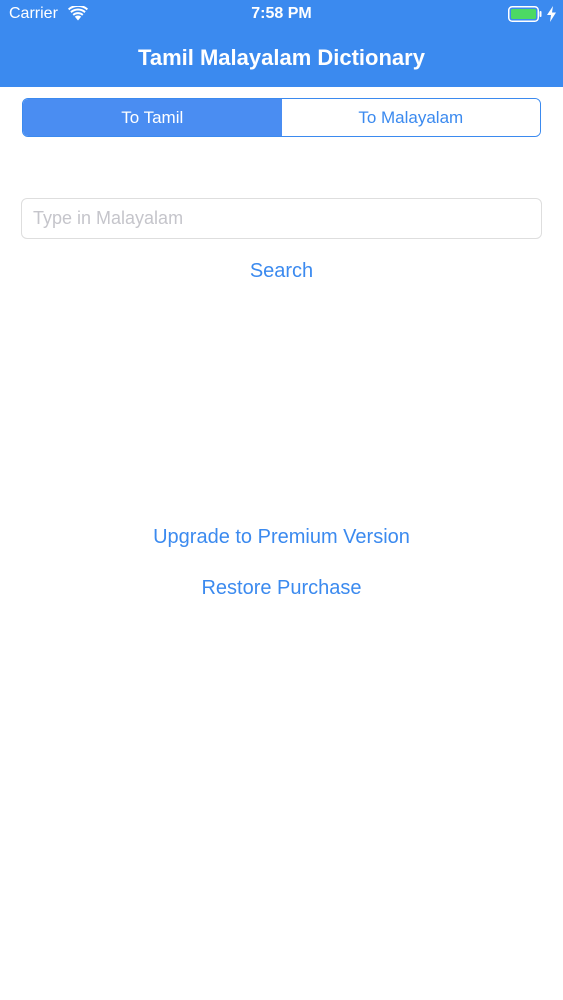  Describe the element at coordinates (525, 14) in the screenshot. I see `battery-icon` at that location.